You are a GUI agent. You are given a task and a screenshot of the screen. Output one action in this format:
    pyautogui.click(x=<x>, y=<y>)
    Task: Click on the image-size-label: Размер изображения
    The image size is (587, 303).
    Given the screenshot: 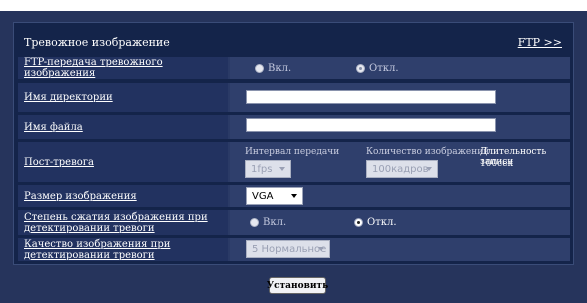 What is the action you would take?
    pyautogui.click(x=123, y=196)
    